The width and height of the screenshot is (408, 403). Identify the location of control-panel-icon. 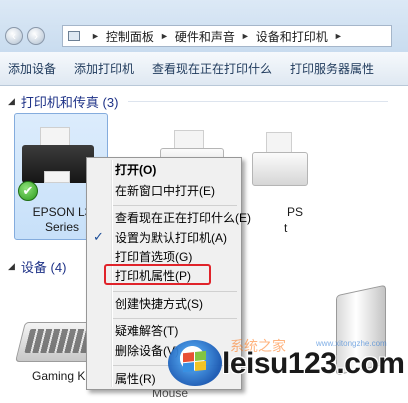
(74, 36).